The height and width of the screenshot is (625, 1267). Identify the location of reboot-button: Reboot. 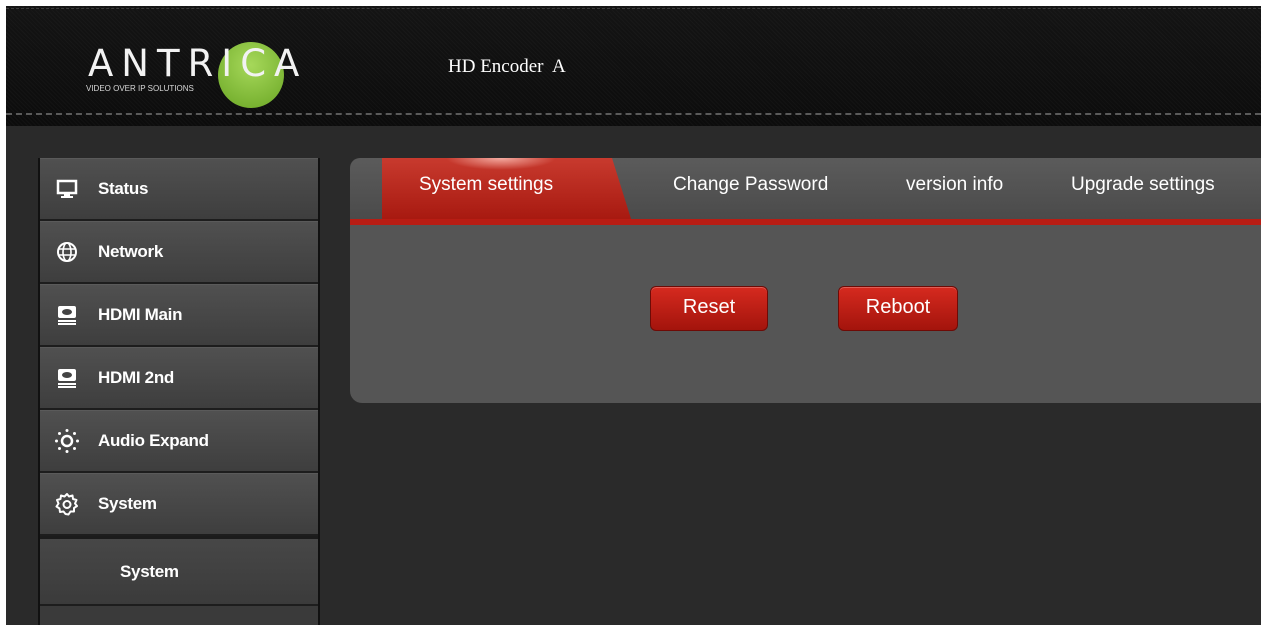
(898, 308).